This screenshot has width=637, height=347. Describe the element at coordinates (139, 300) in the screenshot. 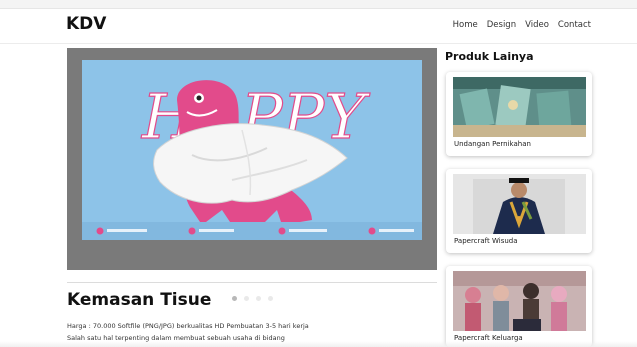

I see `product-title: Kemasan Tisue` at that location.